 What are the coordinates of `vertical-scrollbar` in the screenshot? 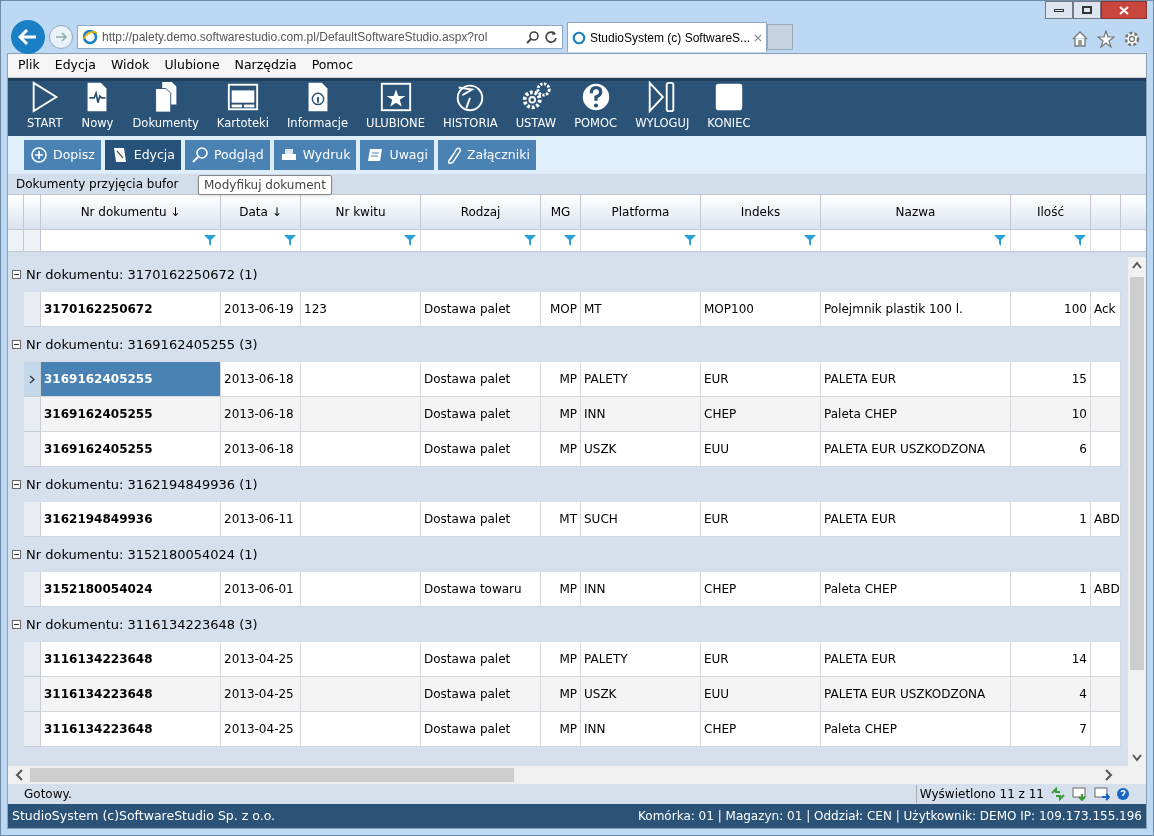 It's located at (1137, 511).